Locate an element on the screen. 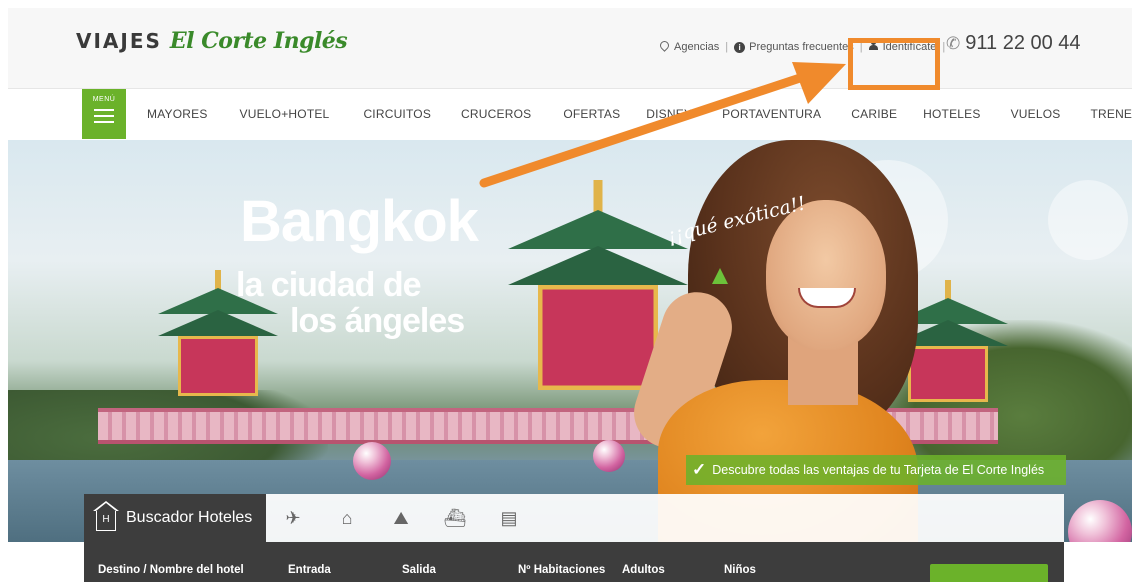  nav-item-circuitos: CIRCUITOS is located at coordinates (397, 114).